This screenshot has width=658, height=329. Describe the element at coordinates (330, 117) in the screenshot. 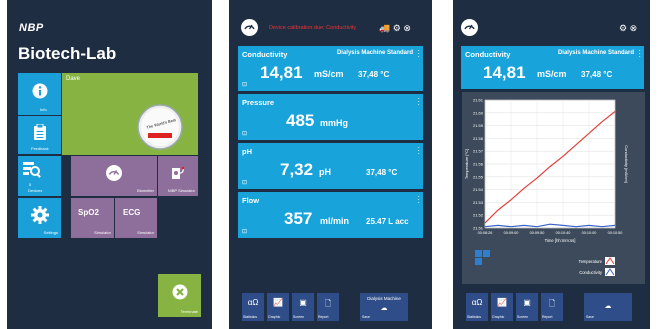

I see `pressure-card: Pressure · · · 485 mmHg ⊡` at that location.